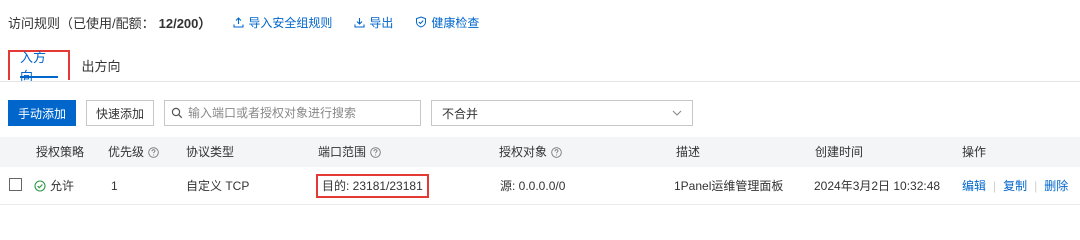 The image size is (1080, 240). What do you see at coordinates (729, 186) in the screenshot?
I see `description-value: 1Panel运维管理面板` at bounding box center [729, 186].